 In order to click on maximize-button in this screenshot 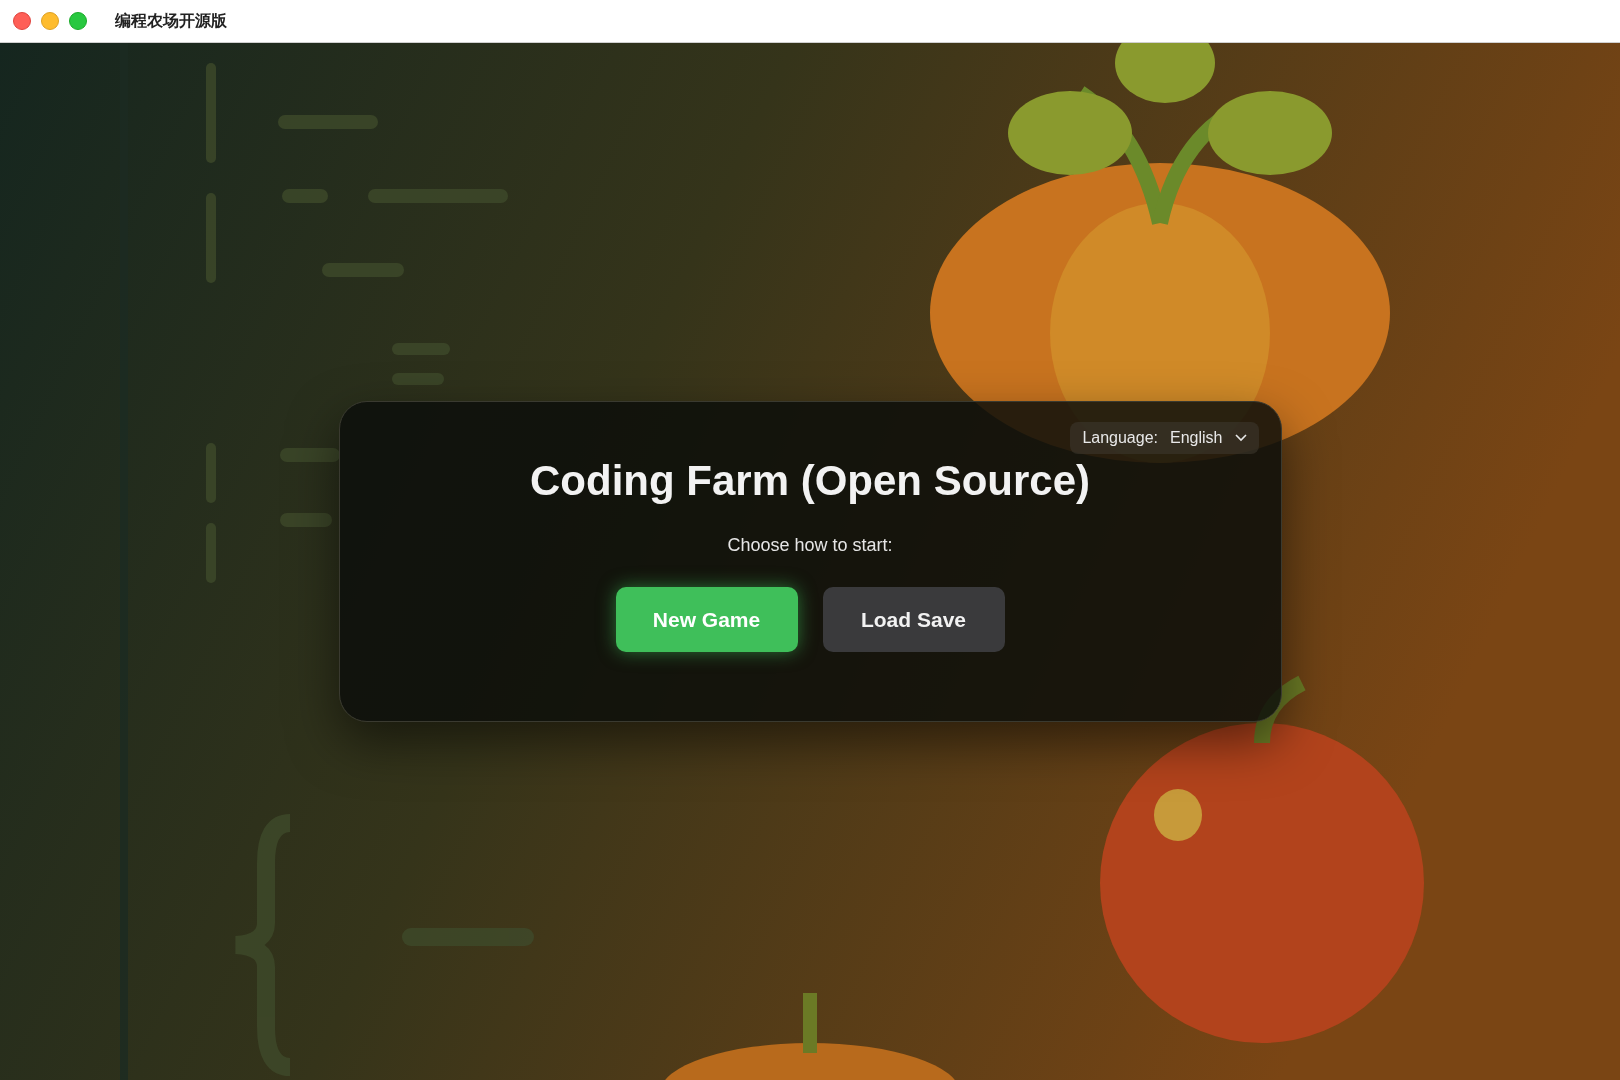, I will do `click(78, 21)`.